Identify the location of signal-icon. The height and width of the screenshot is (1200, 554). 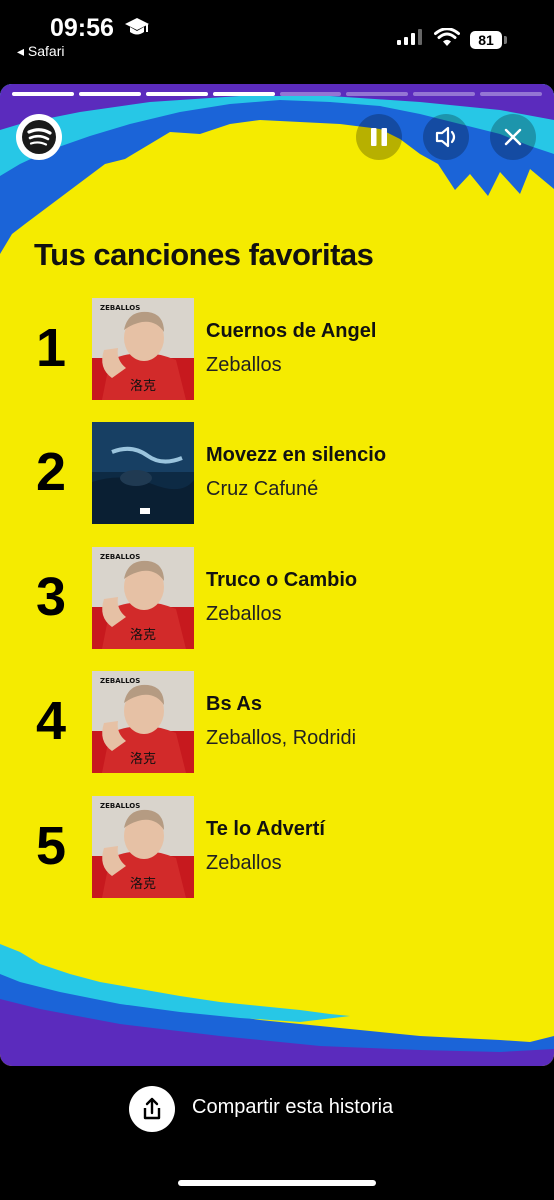
(410, 39).